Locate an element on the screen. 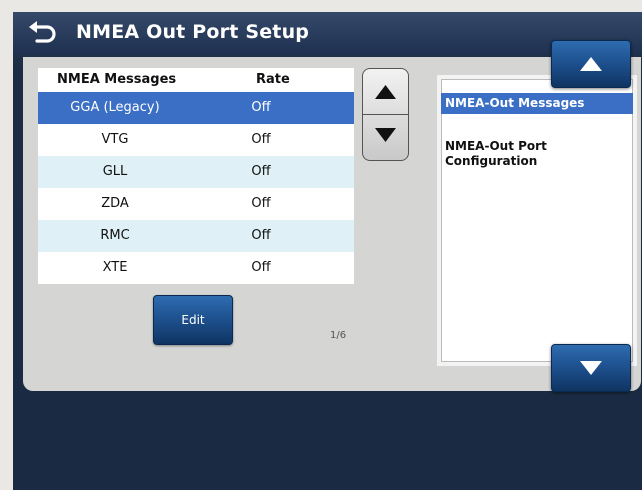 The width and height of the screenshot is (642, 490). edit-button: Edit is located at coordinates (193, 320).